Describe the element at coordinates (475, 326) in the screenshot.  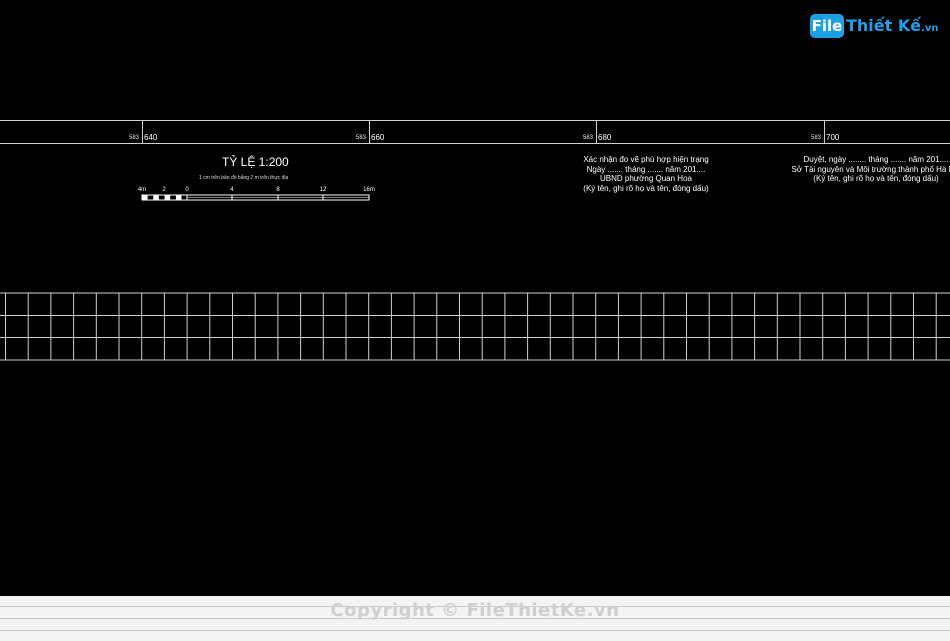
I see `grid-table` at that location.